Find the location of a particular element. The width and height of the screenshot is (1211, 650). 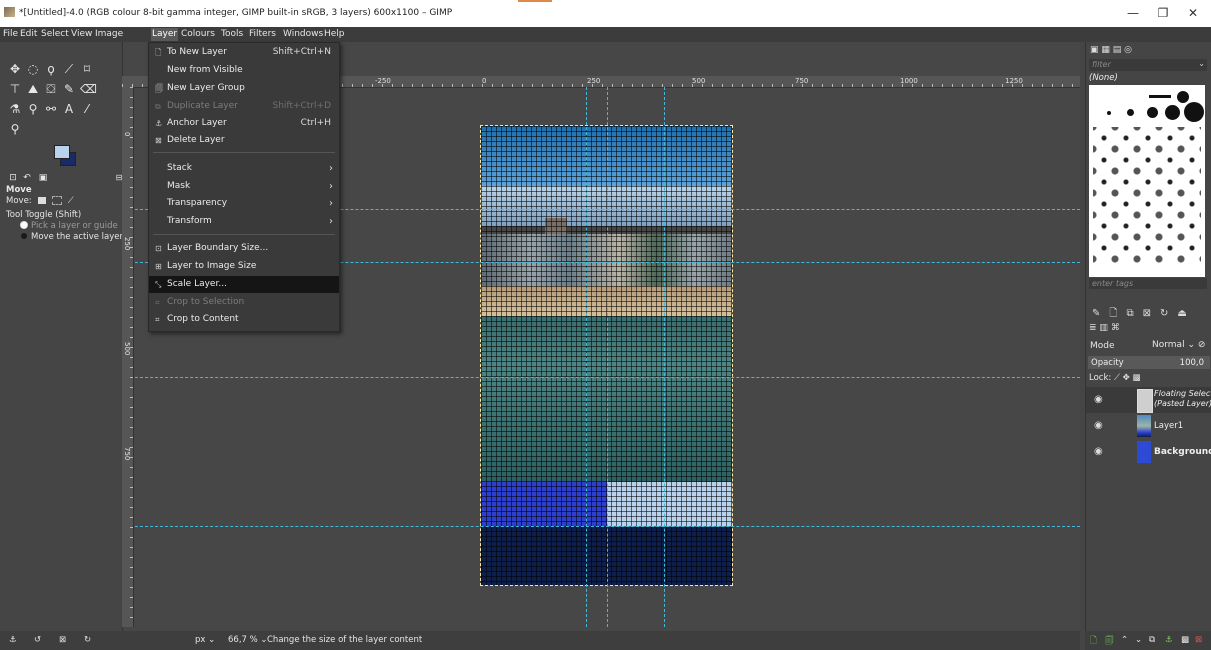

delete-options-icon: ⊠ is located at coordinates (62, 640).